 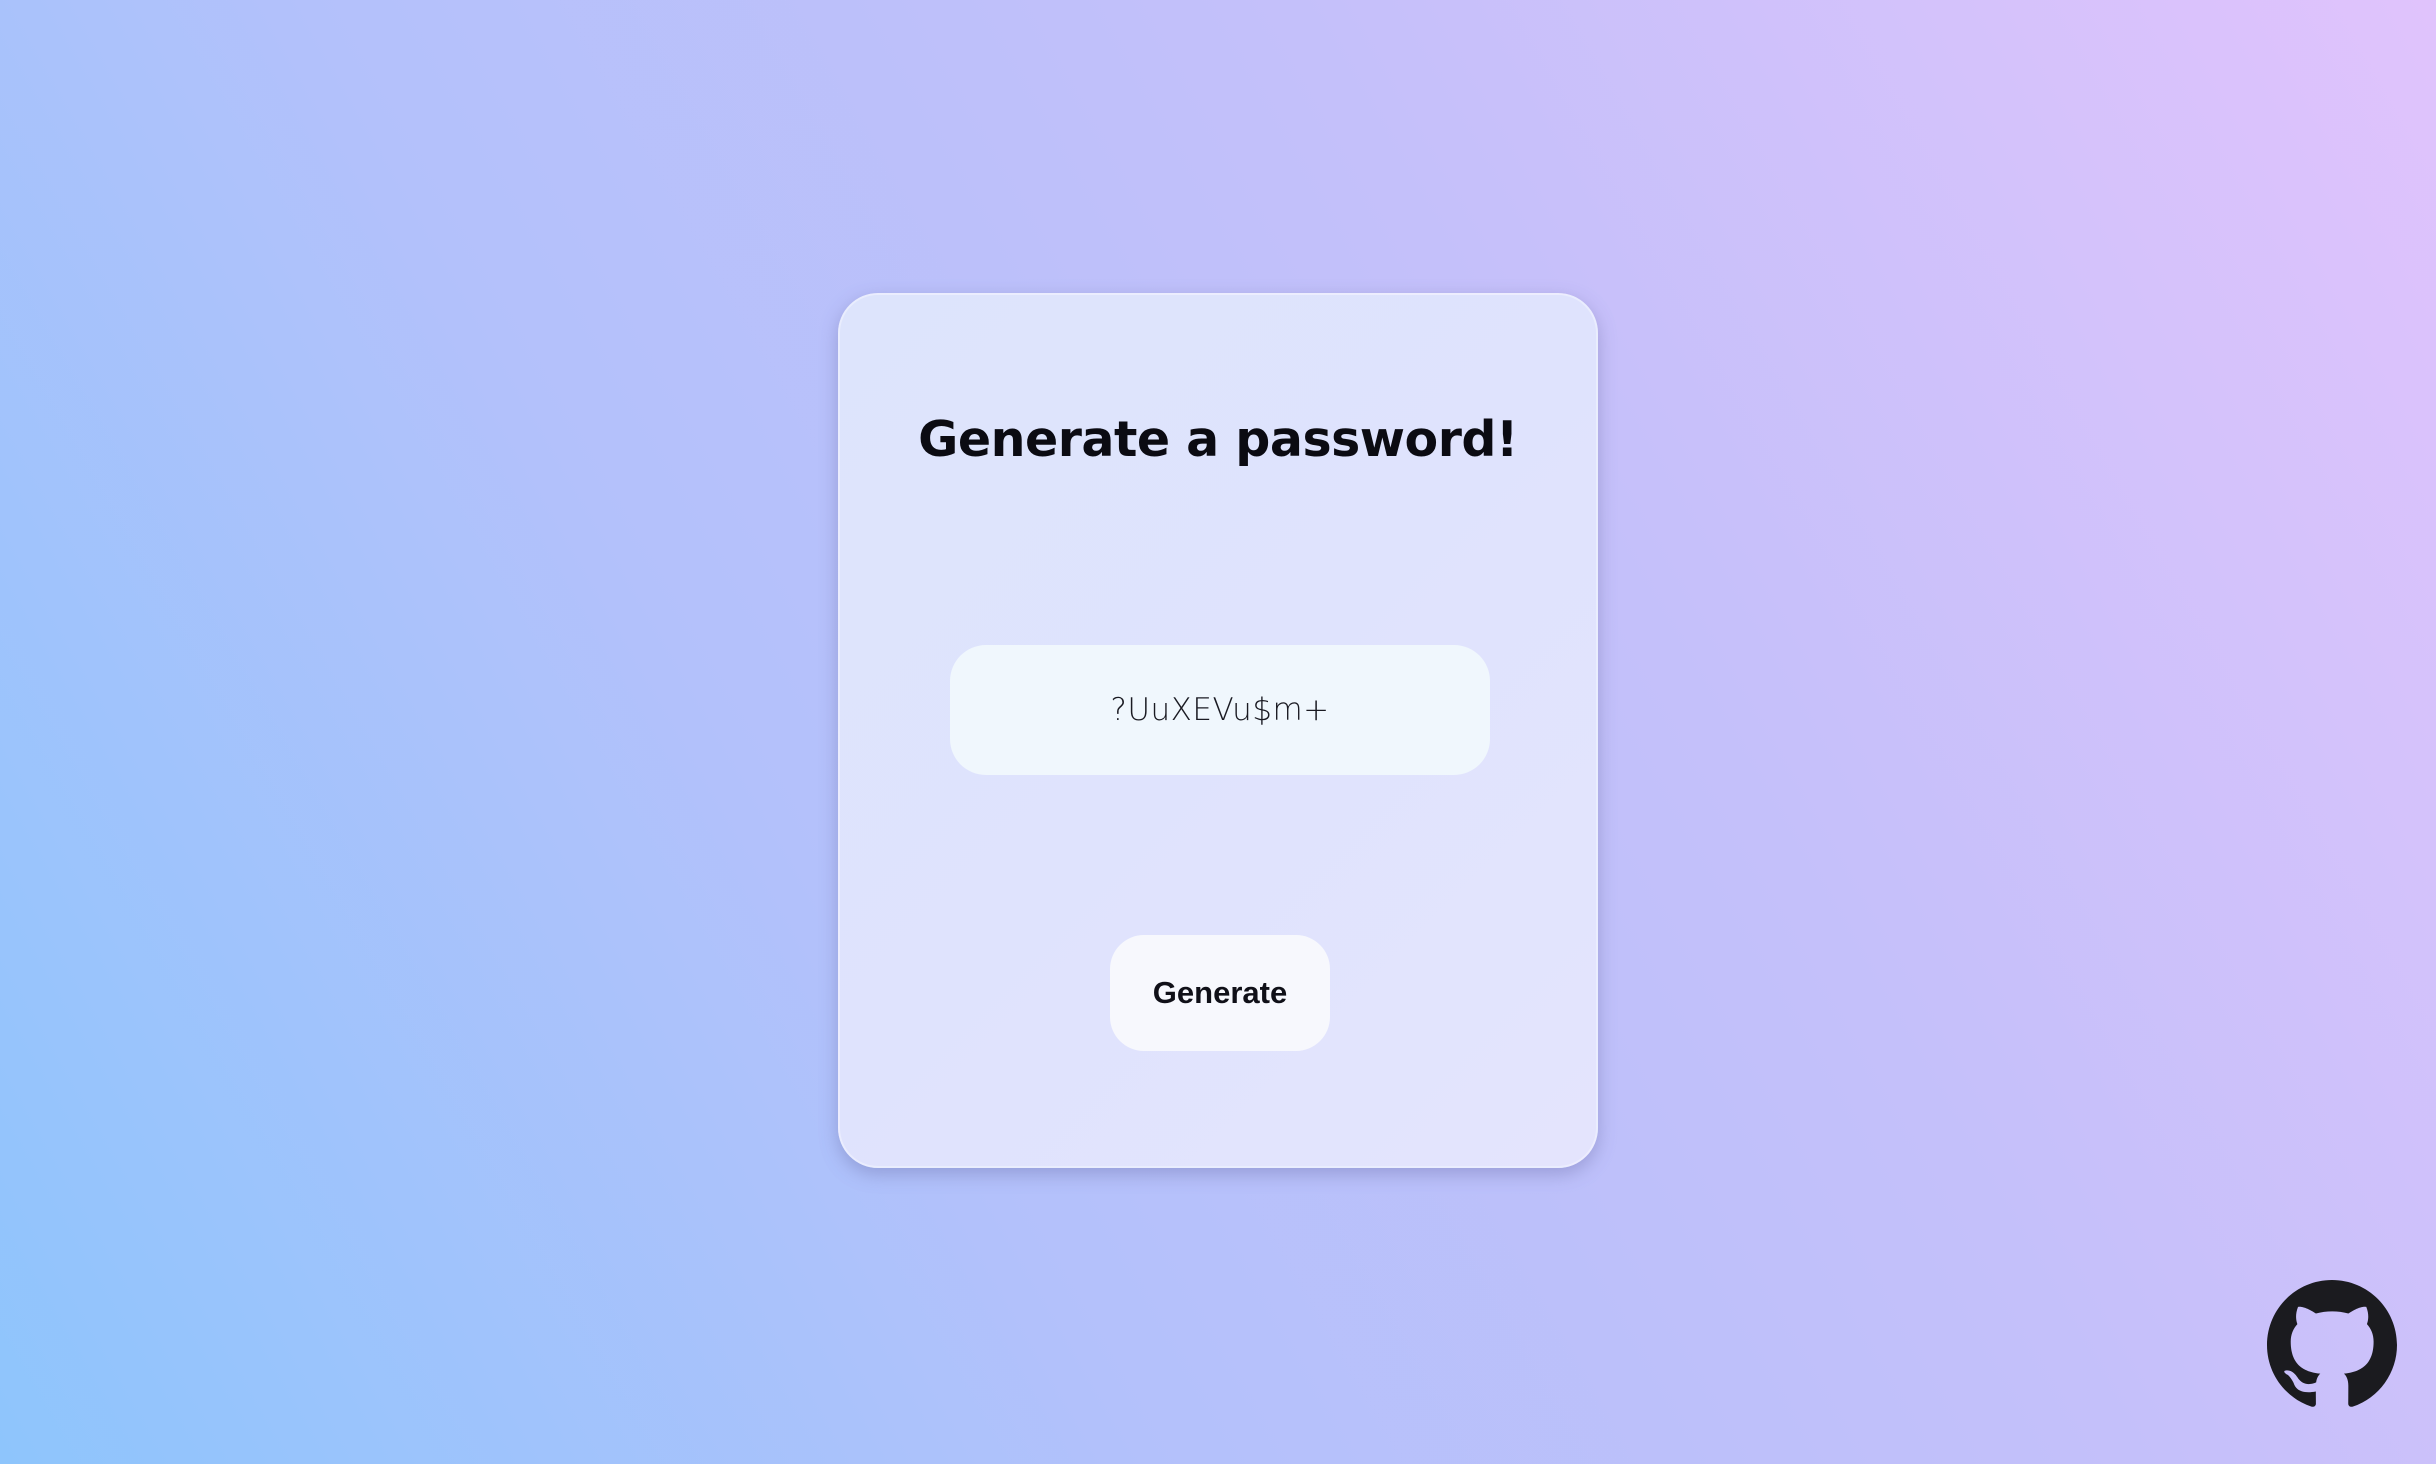 I want to click on github-link, so click(x=2332, y=1345).